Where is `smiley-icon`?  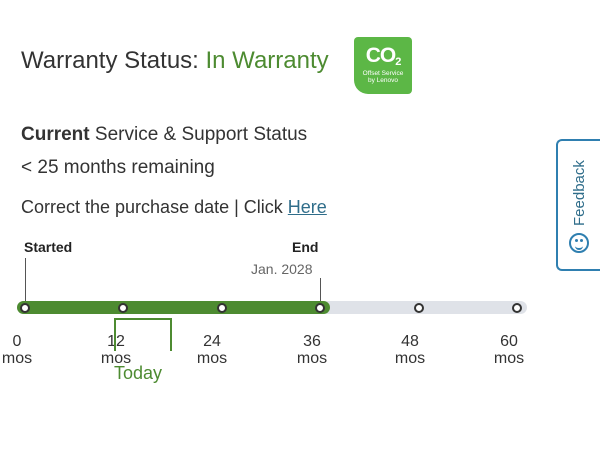
smiley-icon is located at coordinates (579, 243).